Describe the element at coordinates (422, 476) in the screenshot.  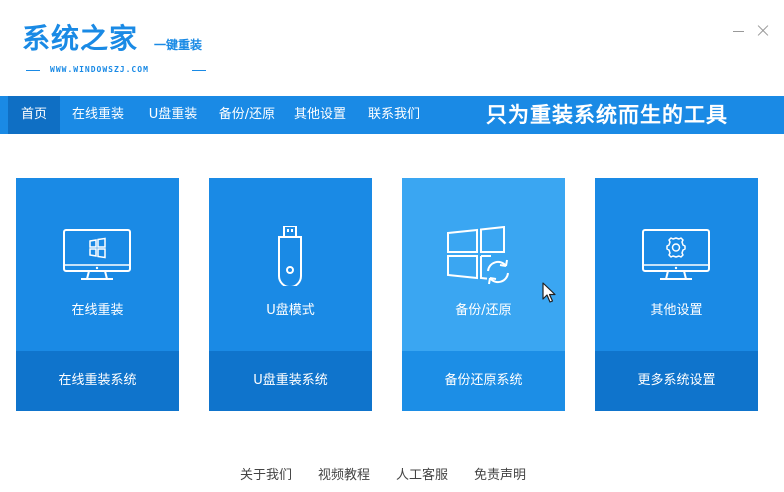
I see `footer-link-customer-service: 人工客服` at that location.